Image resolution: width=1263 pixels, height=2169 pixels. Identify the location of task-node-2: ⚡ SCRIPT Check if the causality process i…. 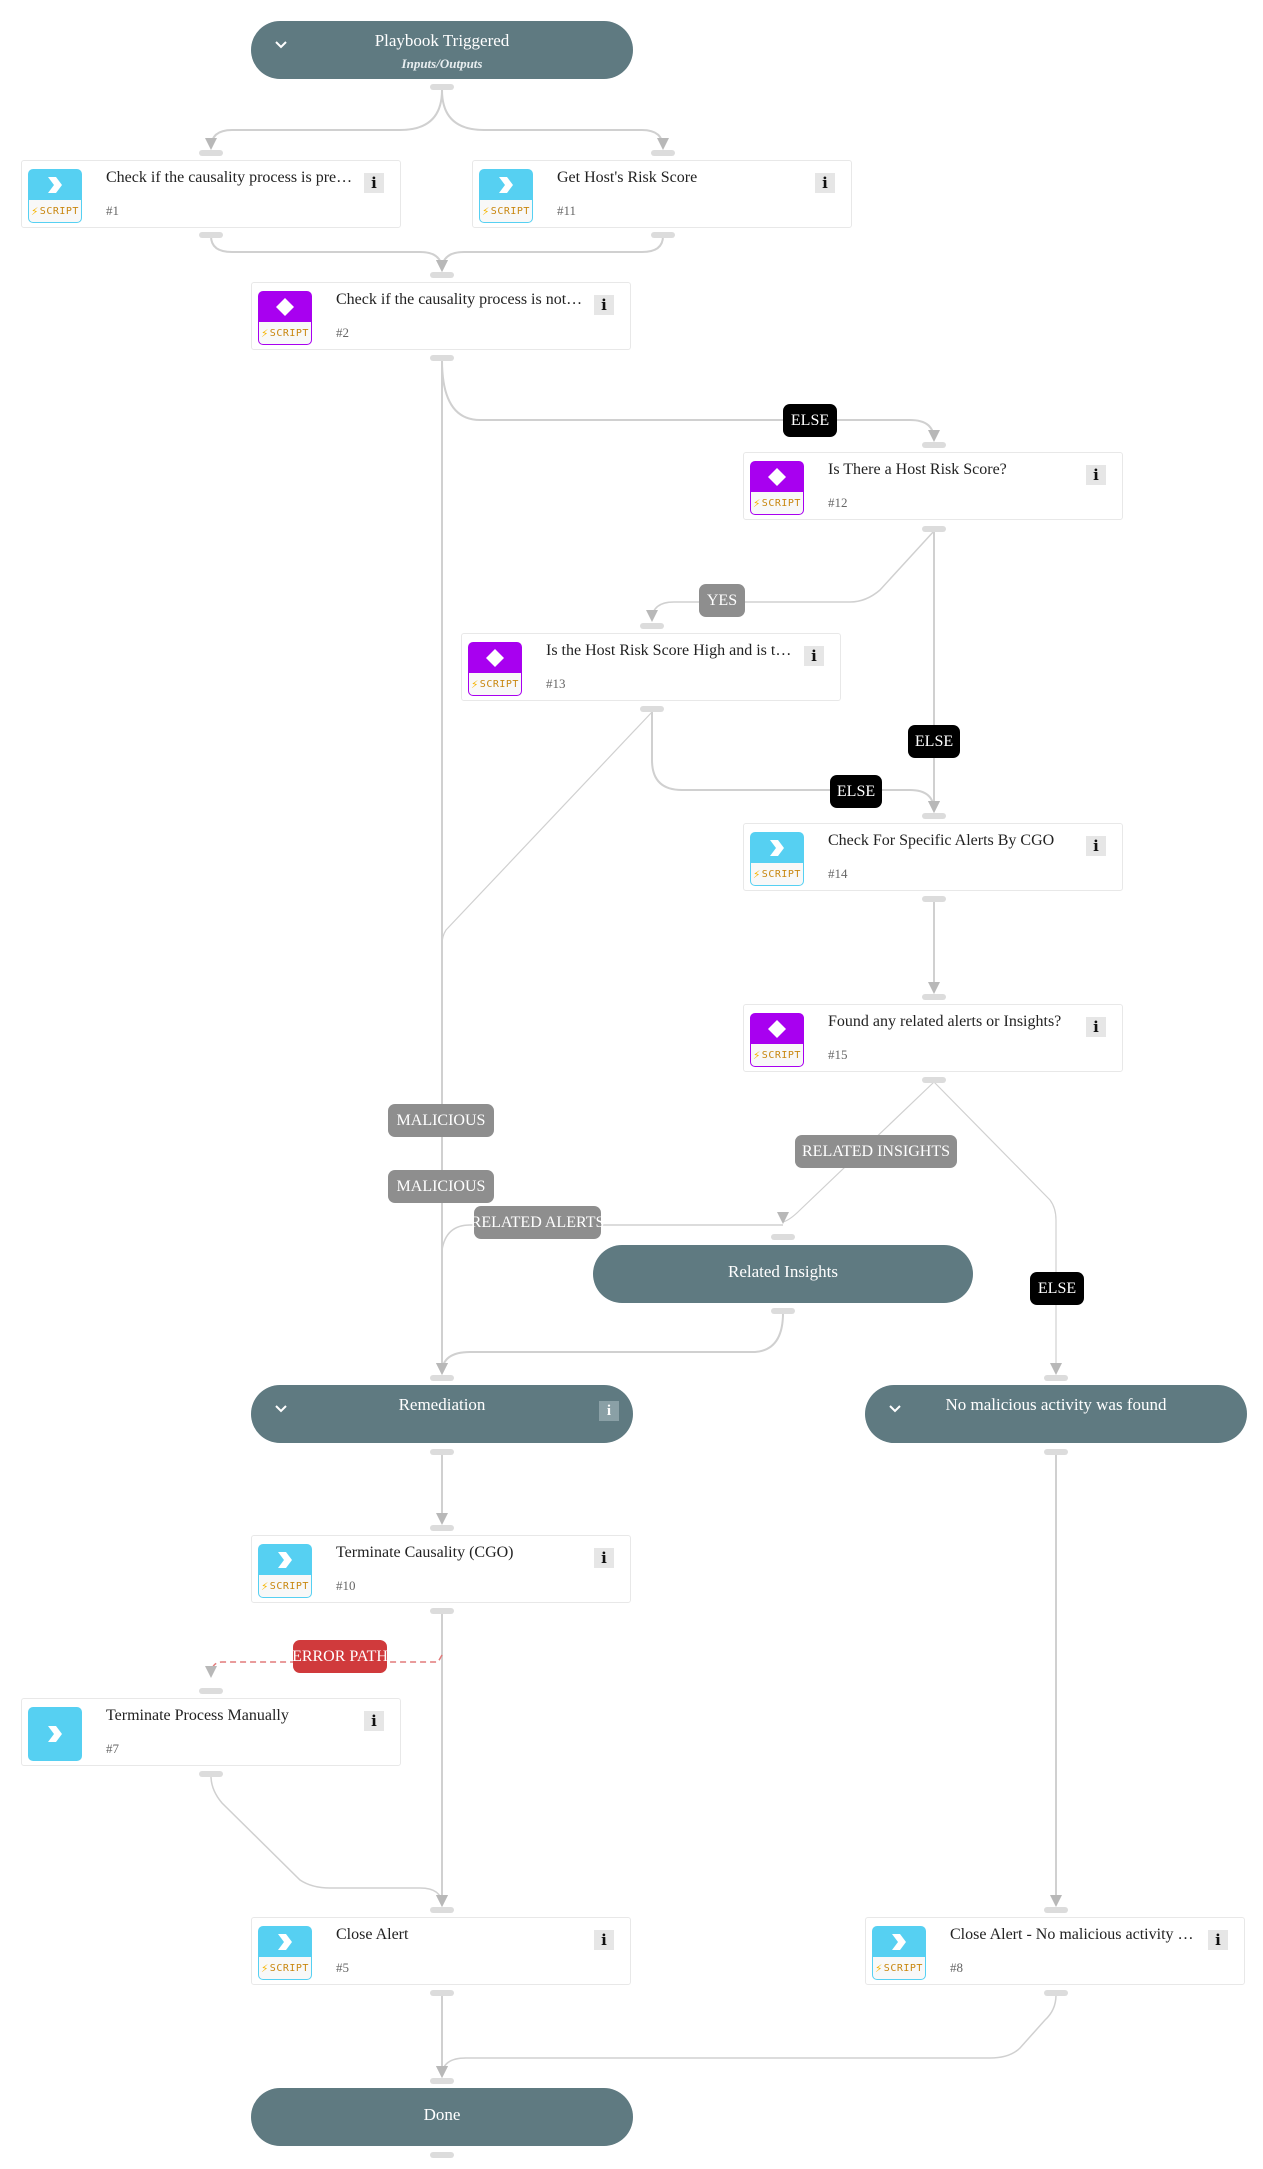
(441, 316).